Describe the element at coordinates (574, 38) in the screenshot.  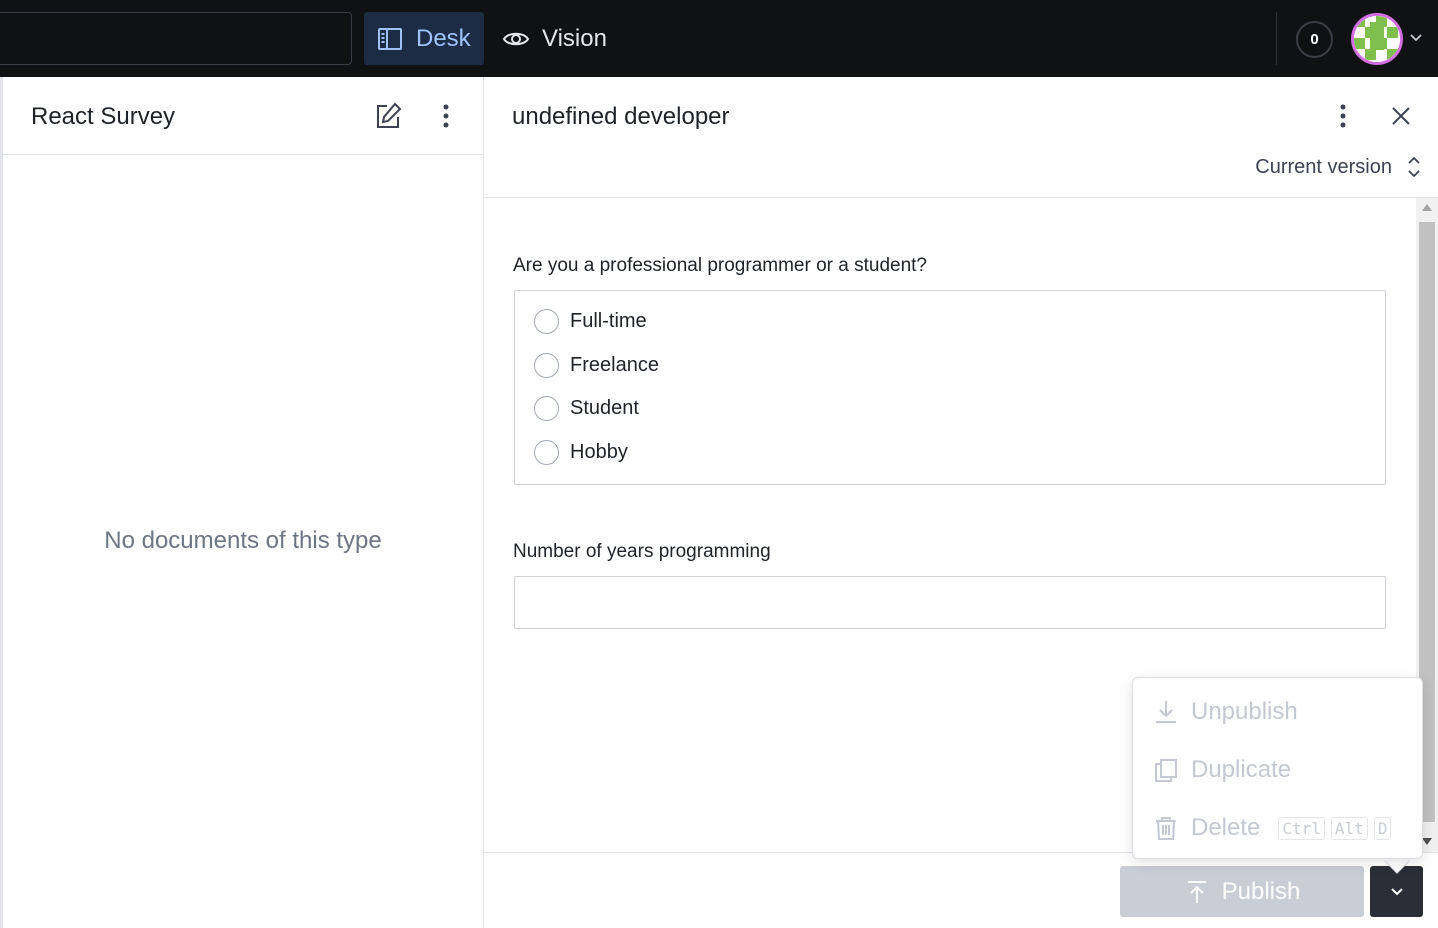
I see `tool-vision-label: Vision` at that location.